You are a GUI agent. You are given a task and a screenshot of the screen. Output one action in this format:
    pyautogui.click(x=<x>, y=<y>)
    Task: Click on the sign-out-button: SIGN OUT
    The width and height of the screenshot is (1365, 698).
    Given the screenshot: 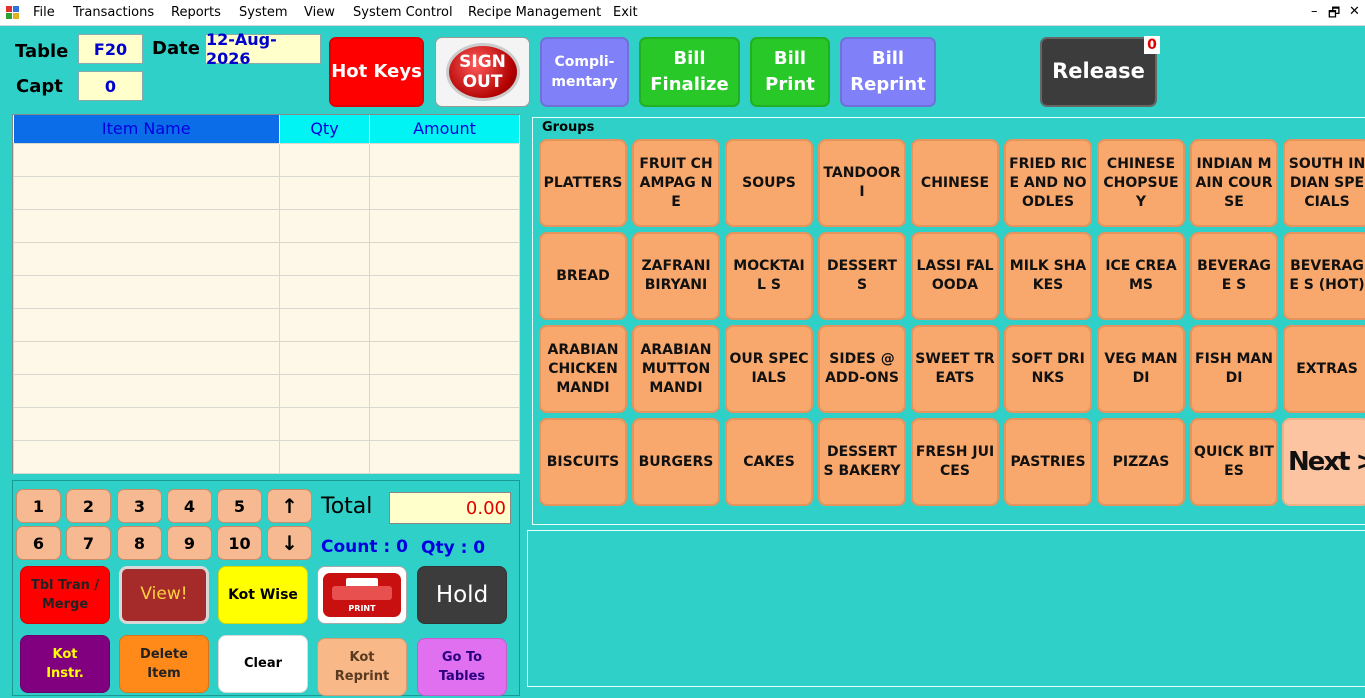 What is the action you would take?
    pyautogui.click(x=482, y=72)
    